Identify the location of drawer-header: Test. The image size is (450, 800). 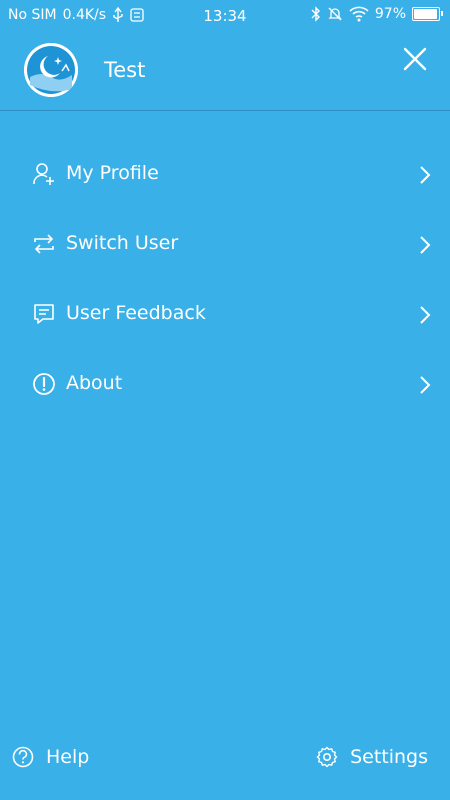
(225, 71).